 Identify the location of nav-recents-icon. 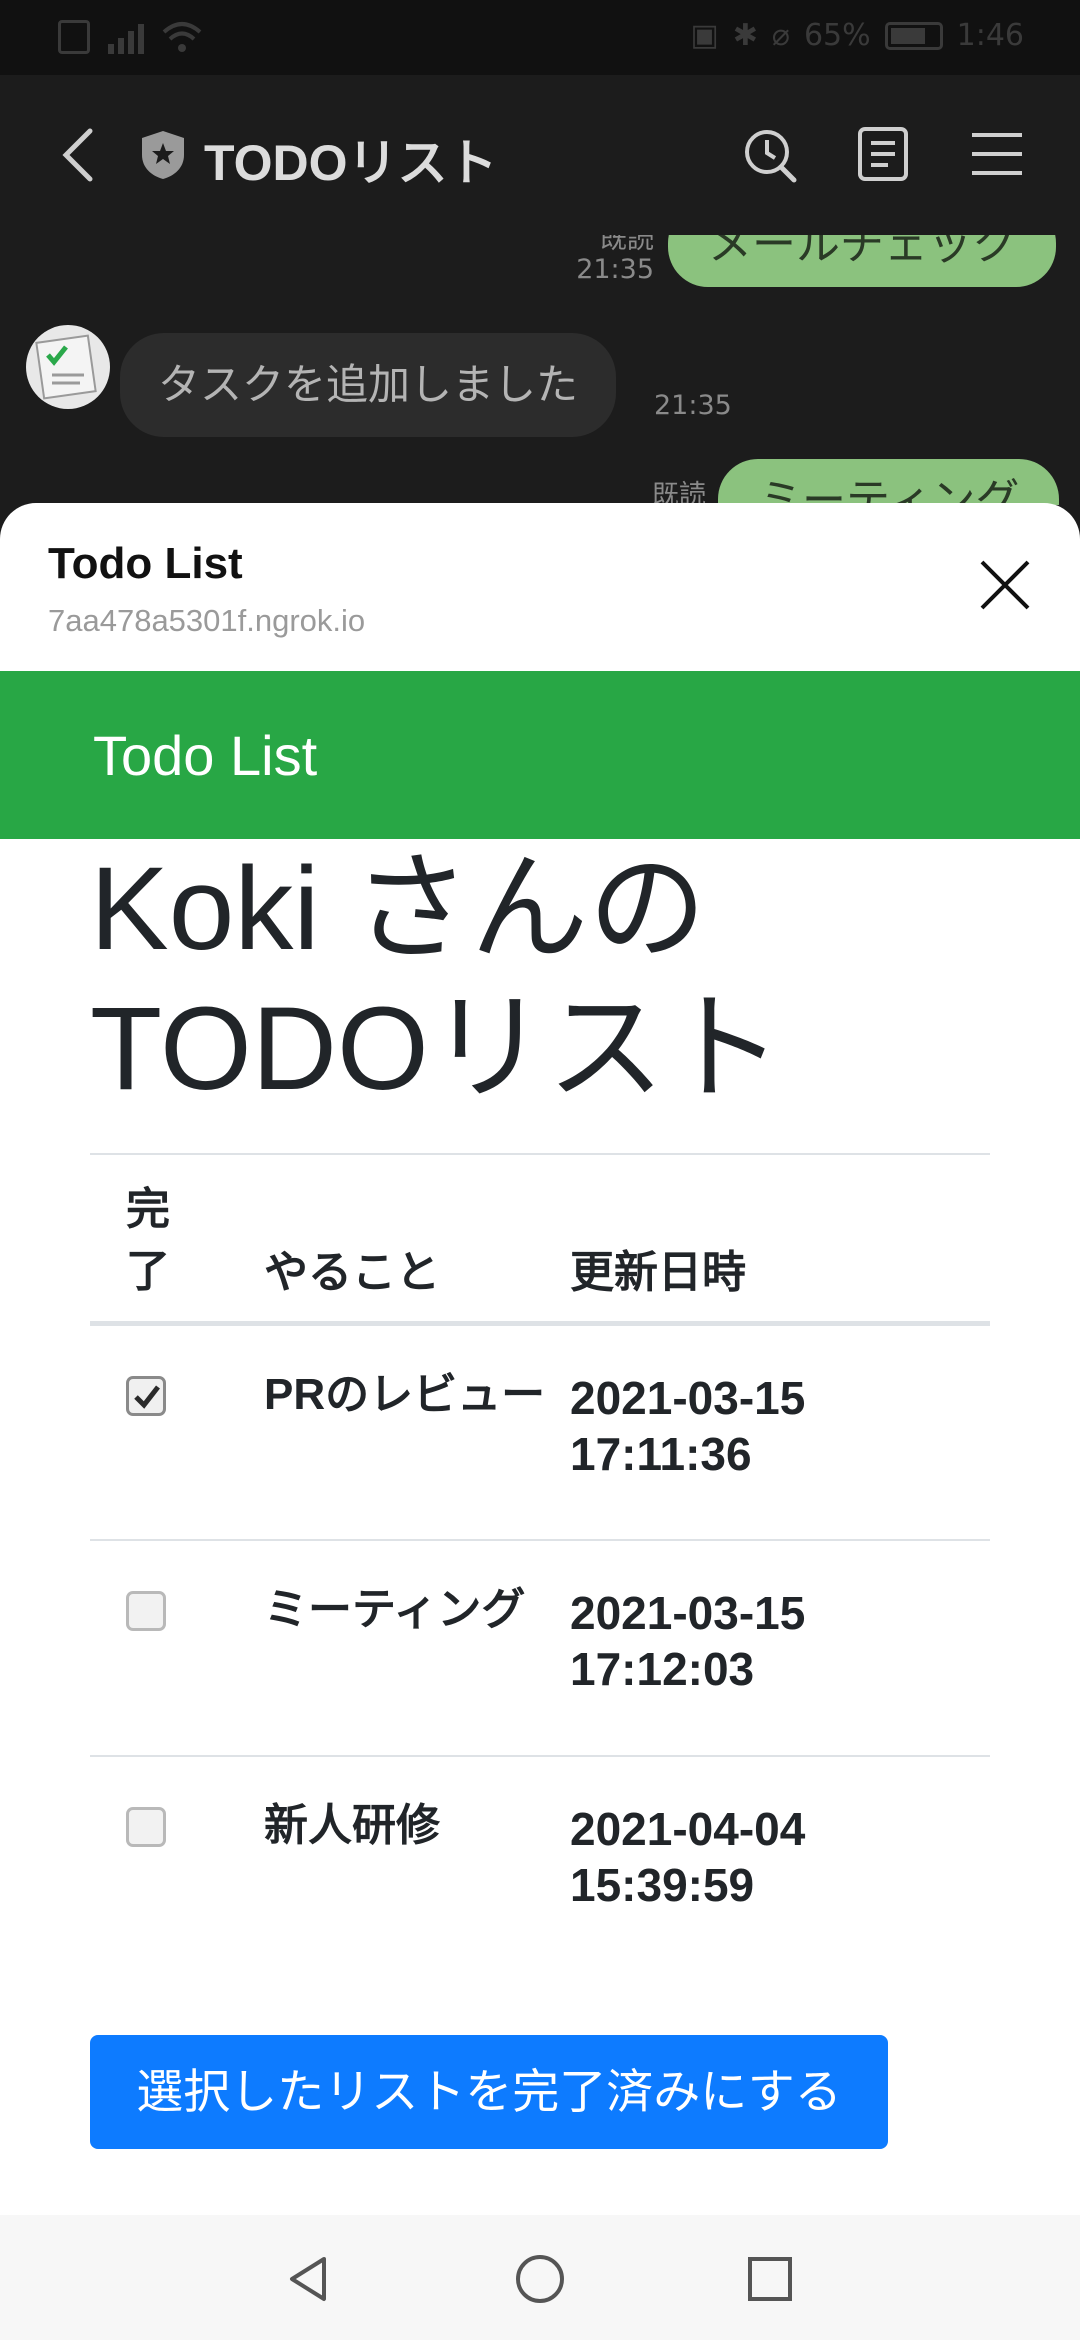
(770, 2279).